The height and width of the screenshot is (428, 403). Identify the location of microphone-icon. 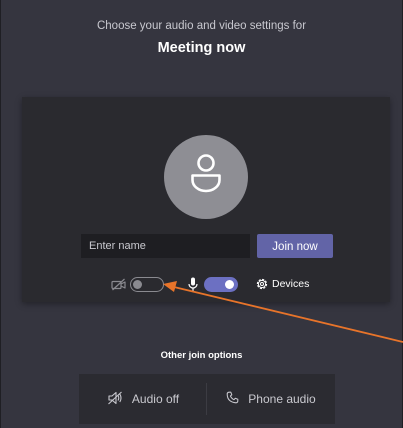
(193, 287).